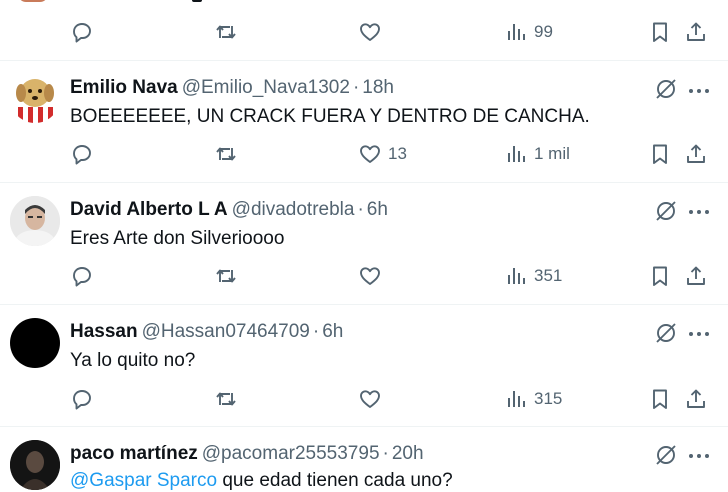  What do you see at coordinates (378, 87) in the screenshot?
I see `post-time: 18h` at bounding box center [378, 87].